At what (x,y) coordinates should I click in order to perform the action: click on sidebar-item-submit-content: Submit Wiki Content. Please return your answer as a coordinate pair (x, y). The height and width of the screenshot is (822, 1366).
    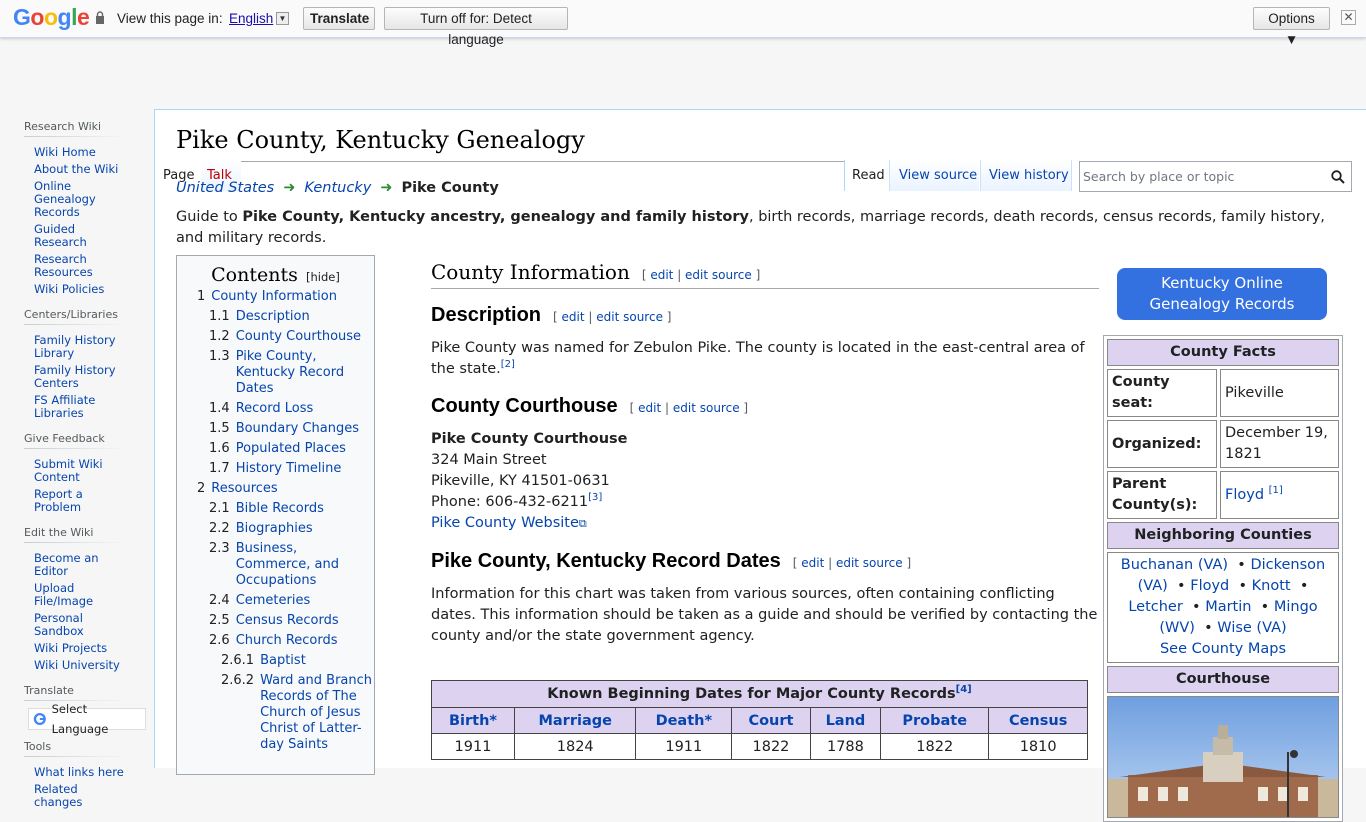
    Looking at the image, I should click on (68, 470).